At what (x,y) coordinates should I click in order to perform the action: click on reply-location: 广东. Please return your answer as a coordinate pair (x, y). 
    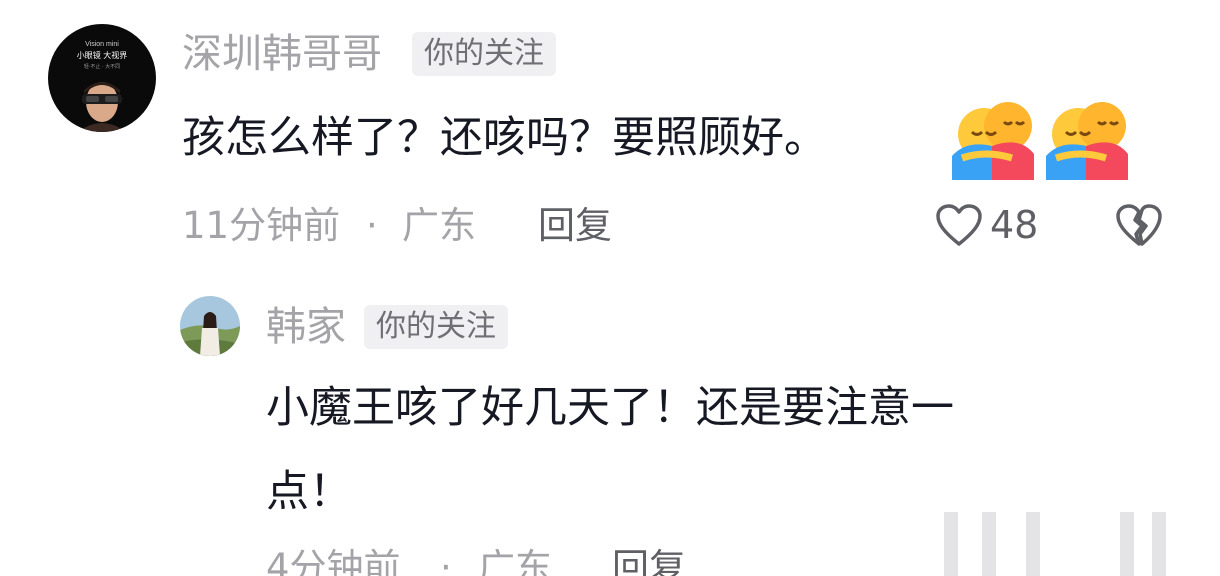
    Looking at the image, I should click on (515, 561).